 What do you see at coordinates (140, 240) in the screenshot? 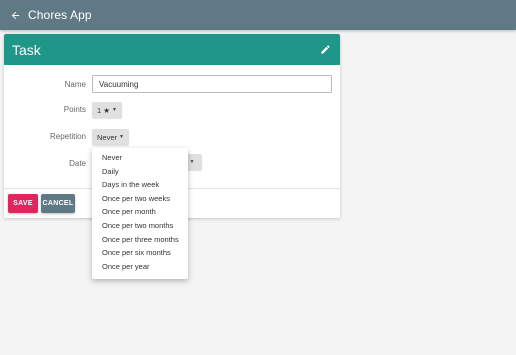
I see `repetition-option-three-months: Once per three months` at bounding box center [140, 240].